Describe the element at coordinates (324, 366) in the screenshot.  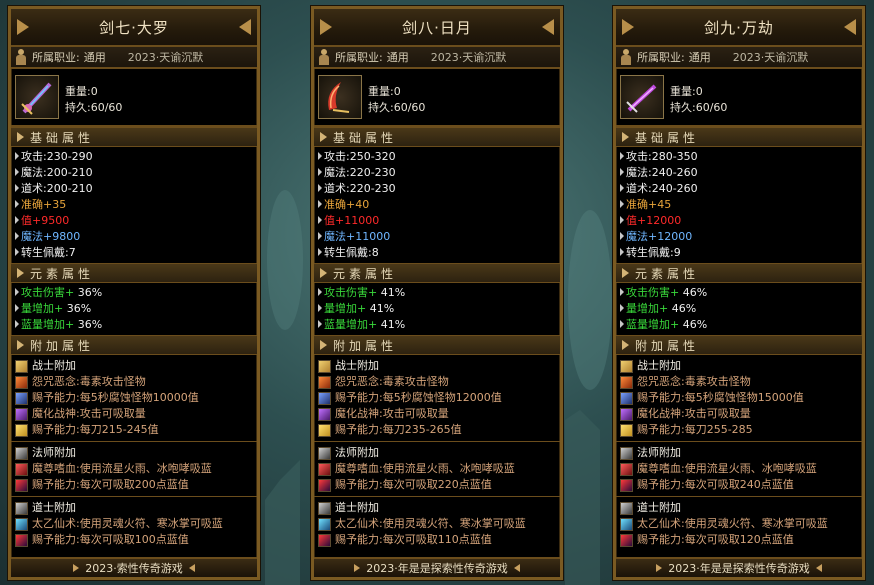
I see `warrior-icon` at that location.